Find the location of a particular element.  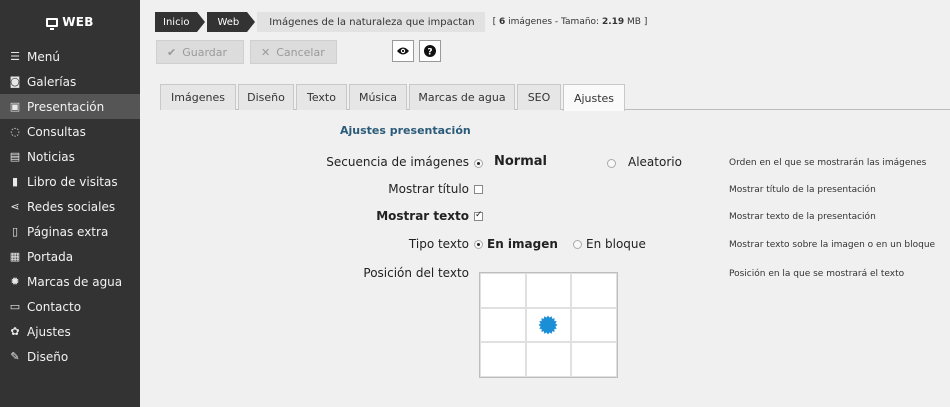

section-title: Ajustes presentación is located at coordinates (405, 130).